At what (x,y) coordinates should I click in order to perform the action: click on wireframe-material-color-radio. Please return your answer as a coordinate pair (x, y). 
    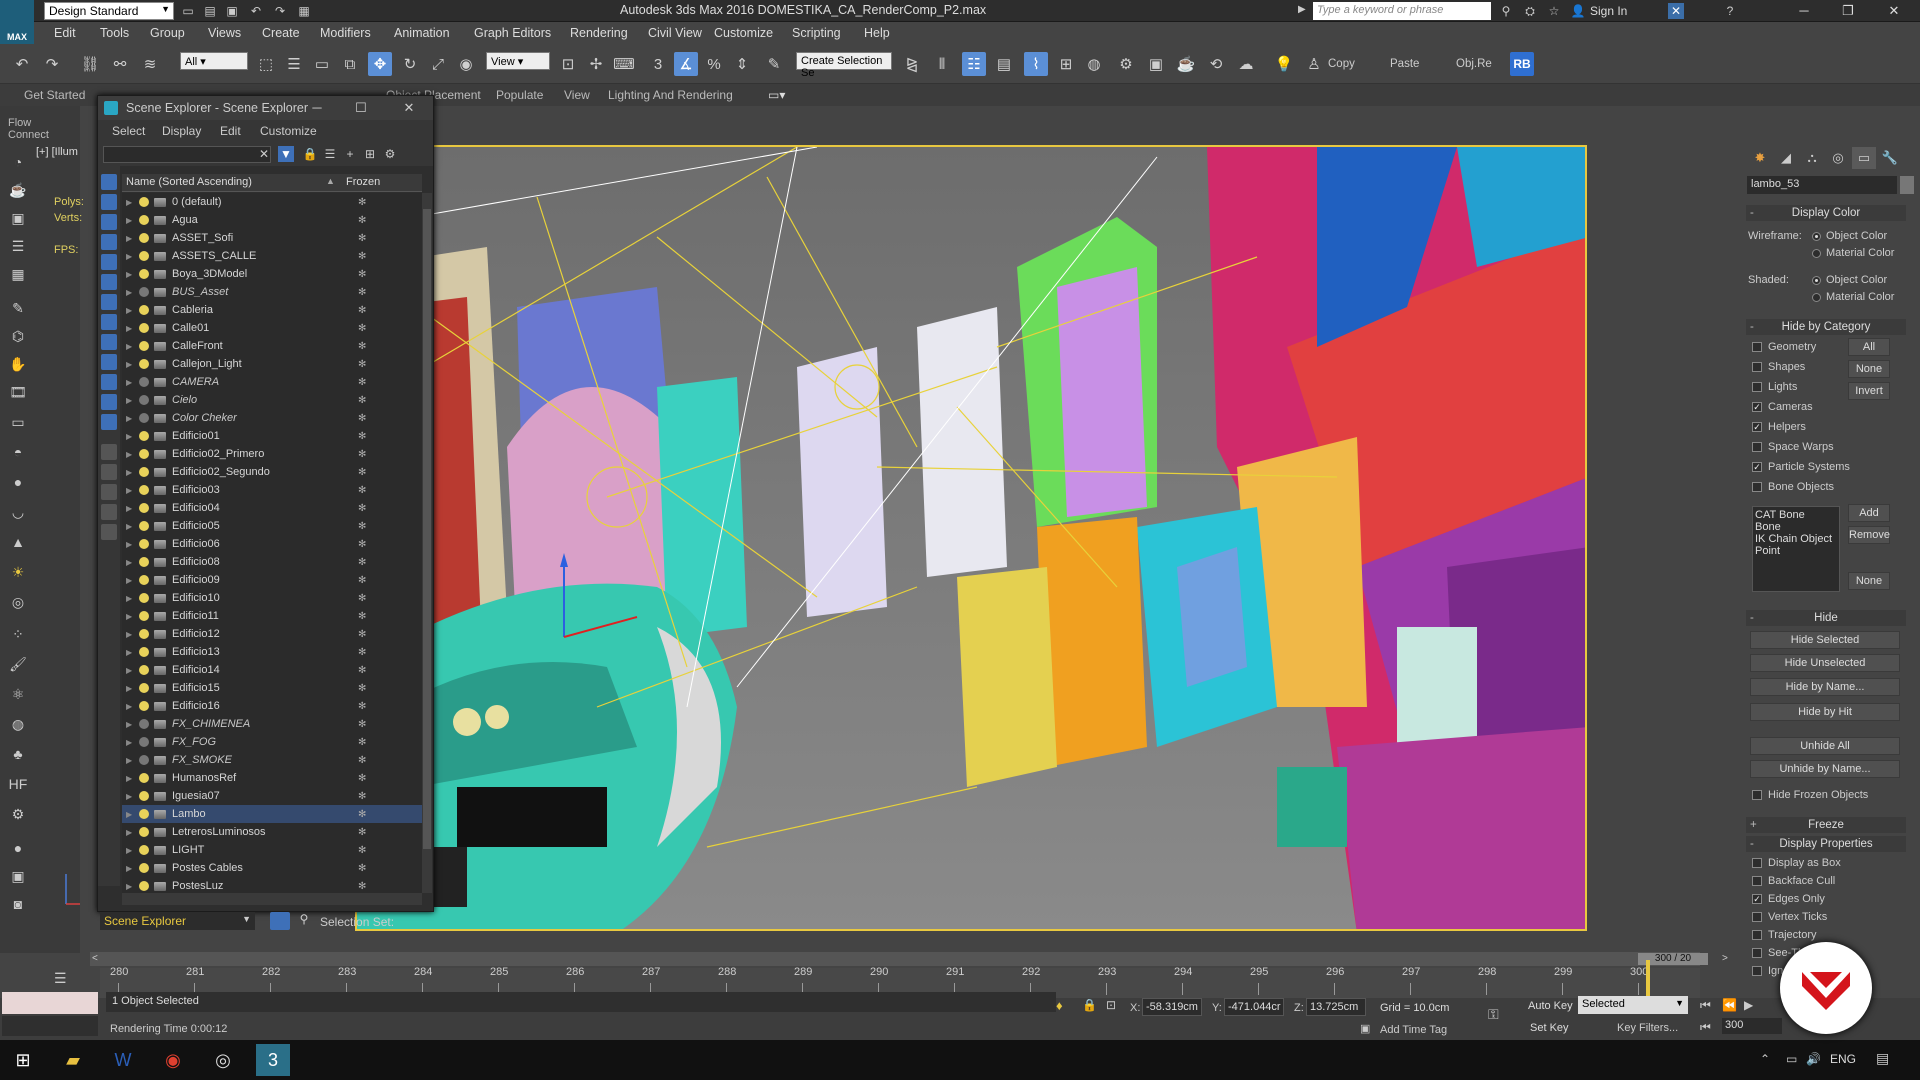
    Looking at the image, I should click on (1816, 253).